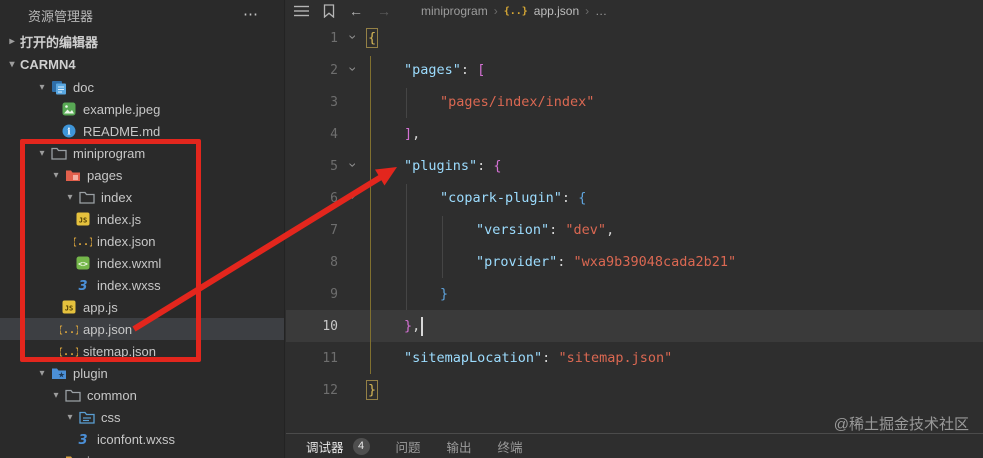 The height and width of the screenshot is (458, 983). What do you see at coordinates (481, 102) in the screenshot?
I see `code-text: "pages/index/index"` at bounding box center [481, 102].